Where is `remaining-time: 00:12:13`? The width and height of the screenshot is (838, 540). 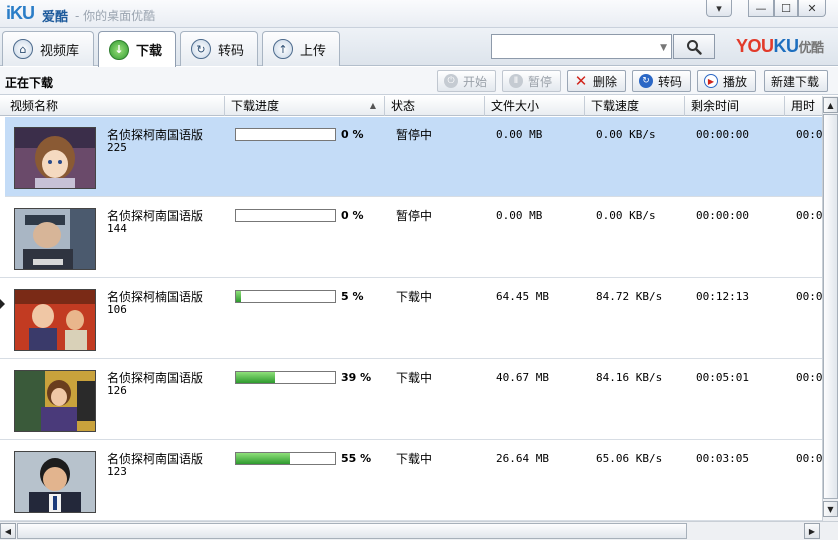 remaining-time: 00:12:13 is located at coordinates (722, 296).